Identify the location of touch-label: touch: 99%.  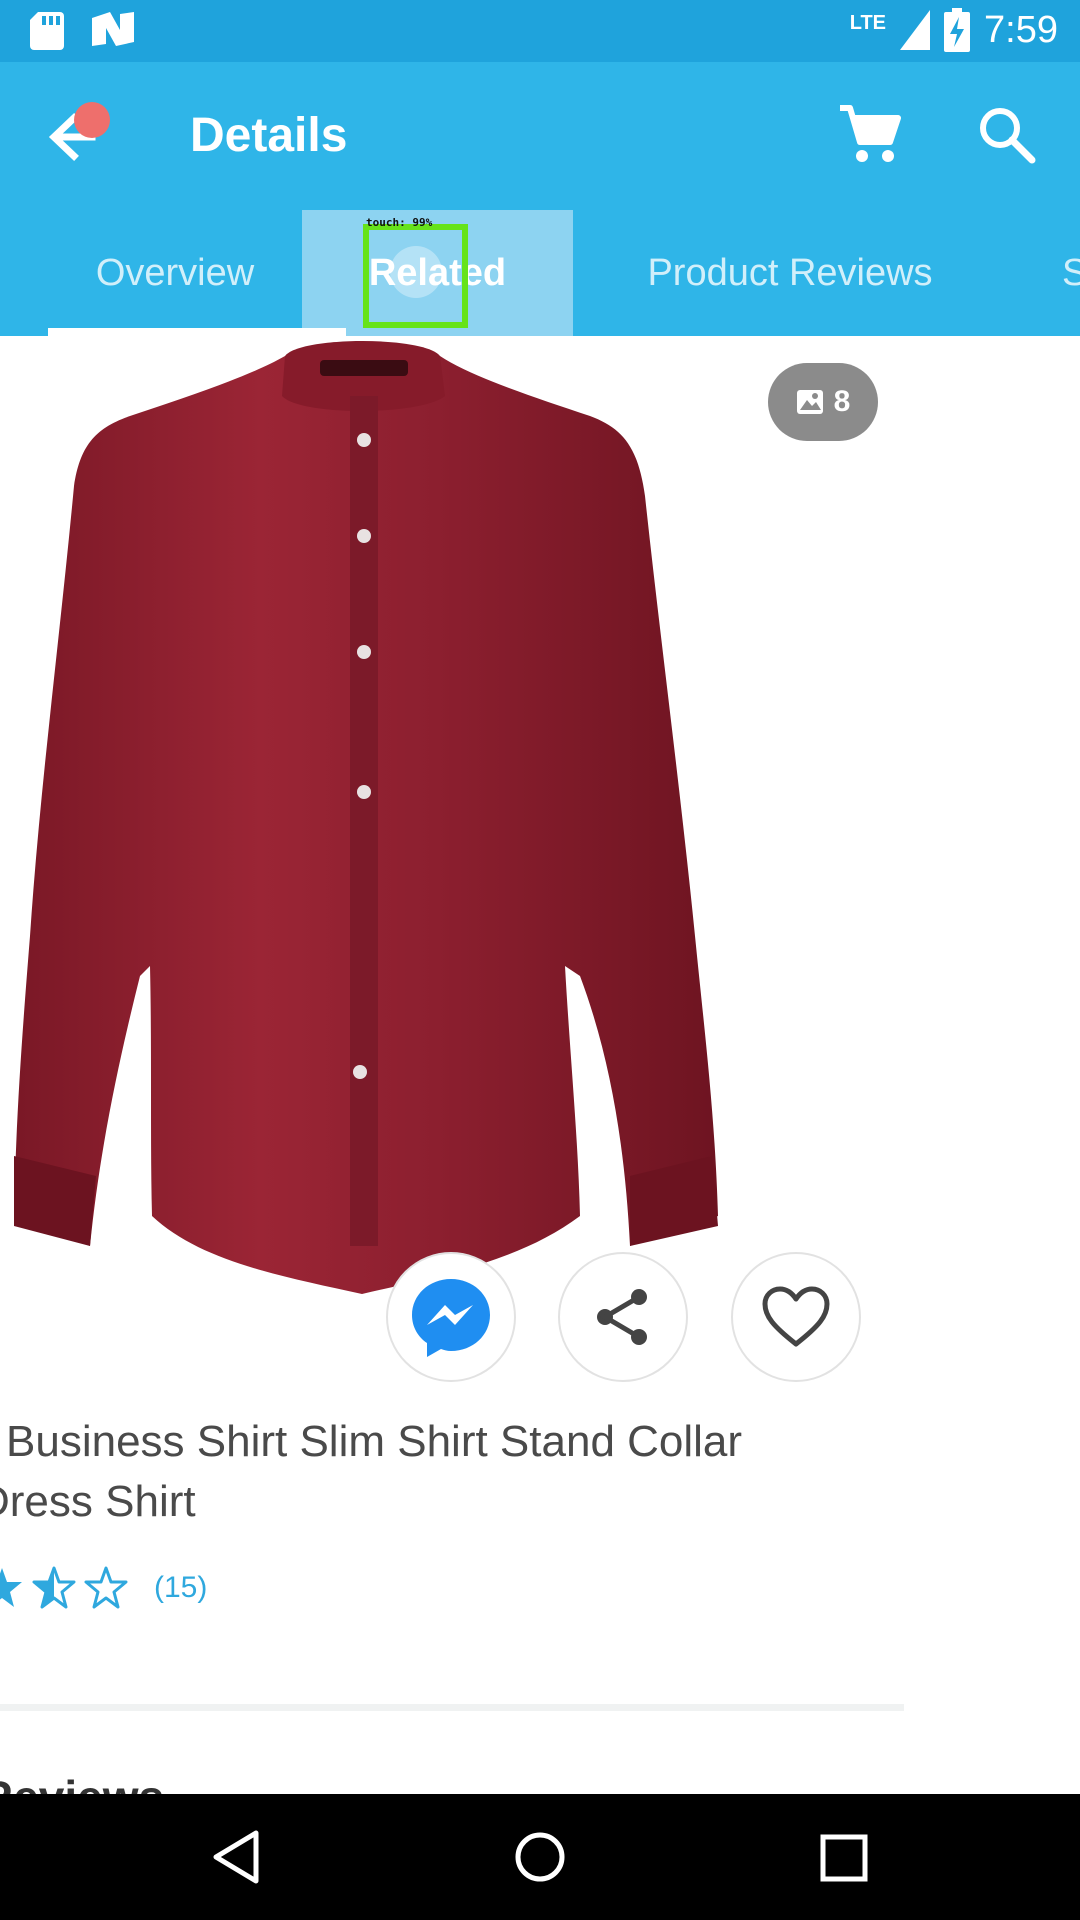
(399, 222).